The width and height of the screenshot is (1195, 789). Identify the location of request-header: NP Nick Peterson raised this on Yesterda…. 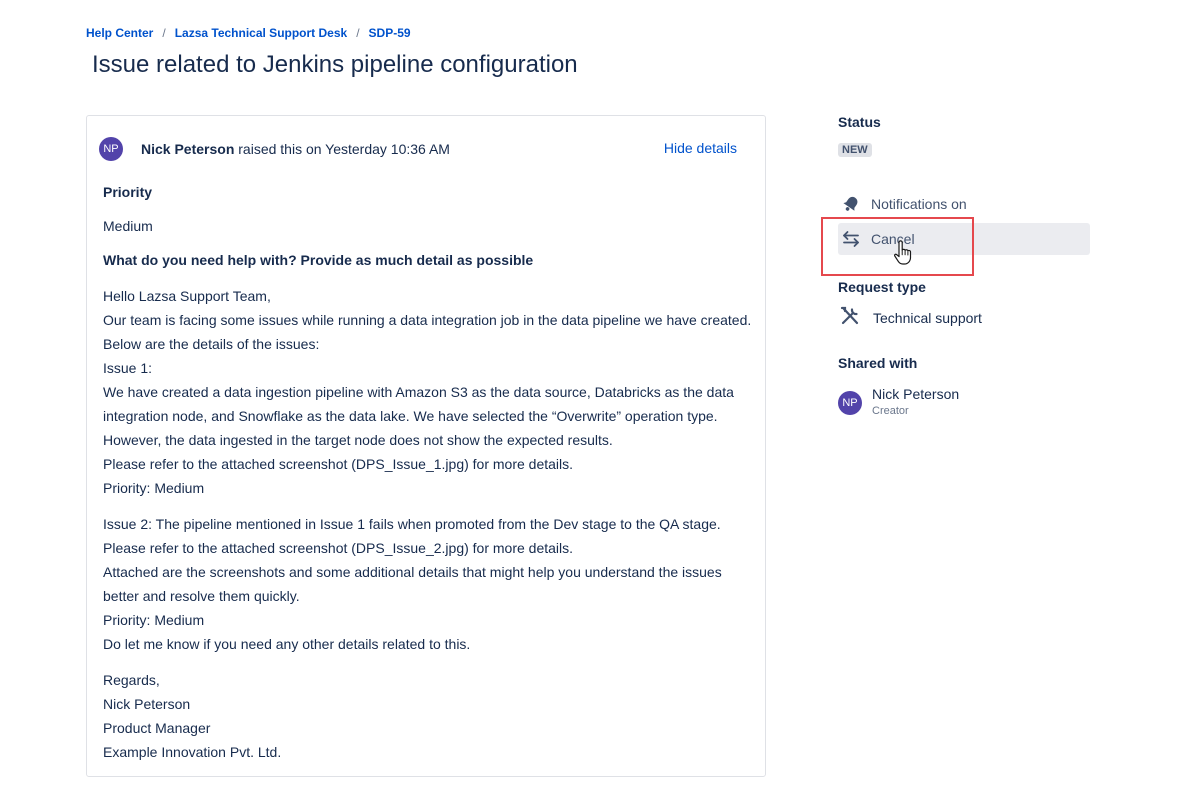
(424, 149).